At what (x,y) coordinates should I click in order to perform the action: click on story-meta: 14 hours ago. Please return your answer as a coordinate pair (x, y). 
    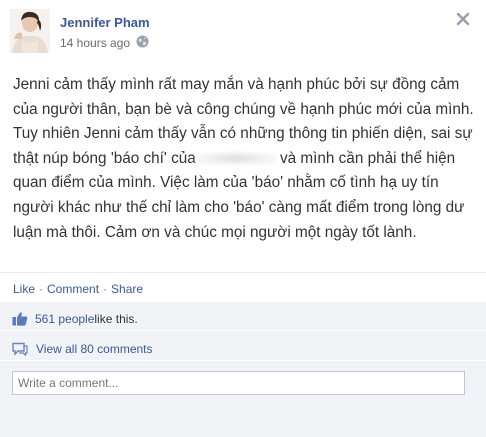
    Looking at the image, I should click on (104, 43).